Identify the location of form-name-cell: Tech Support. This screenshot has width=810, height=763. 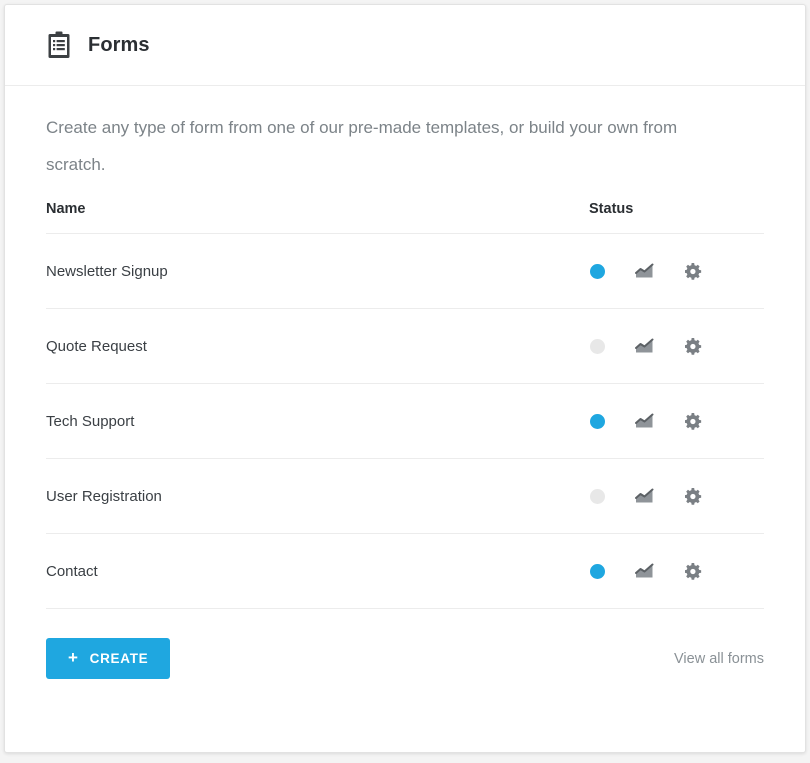
(317, 421).